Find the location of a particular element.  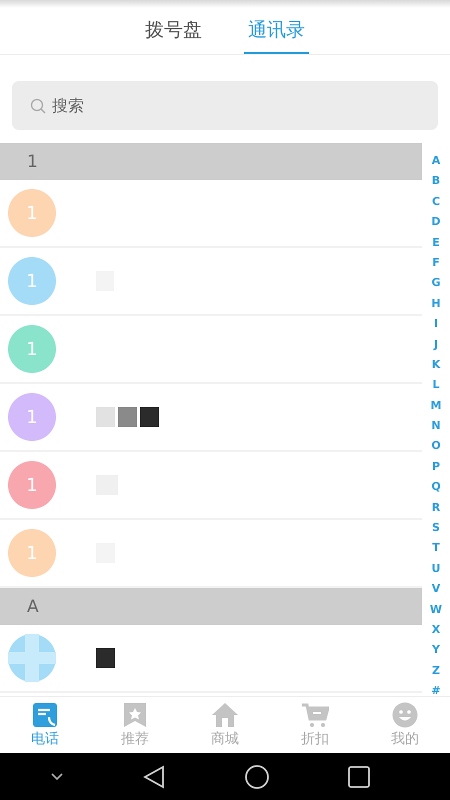

index-letter: F is located at coordinates (436, 263).